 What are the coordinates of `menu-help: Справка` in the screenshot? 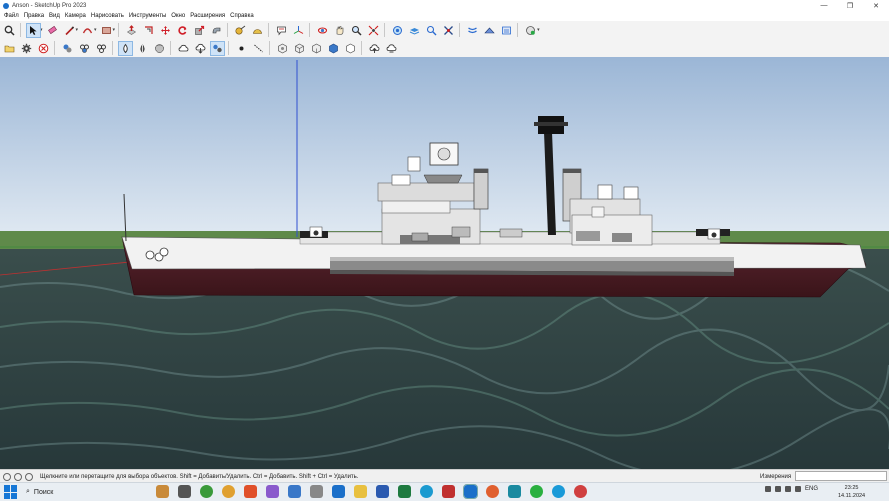 It's located at (242, 16).